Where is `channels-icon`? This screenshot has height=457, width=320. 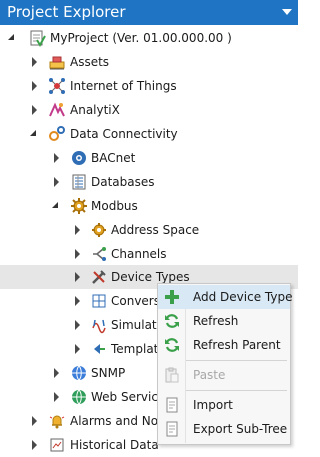
channels-icon is located at coordinates (99, 254).